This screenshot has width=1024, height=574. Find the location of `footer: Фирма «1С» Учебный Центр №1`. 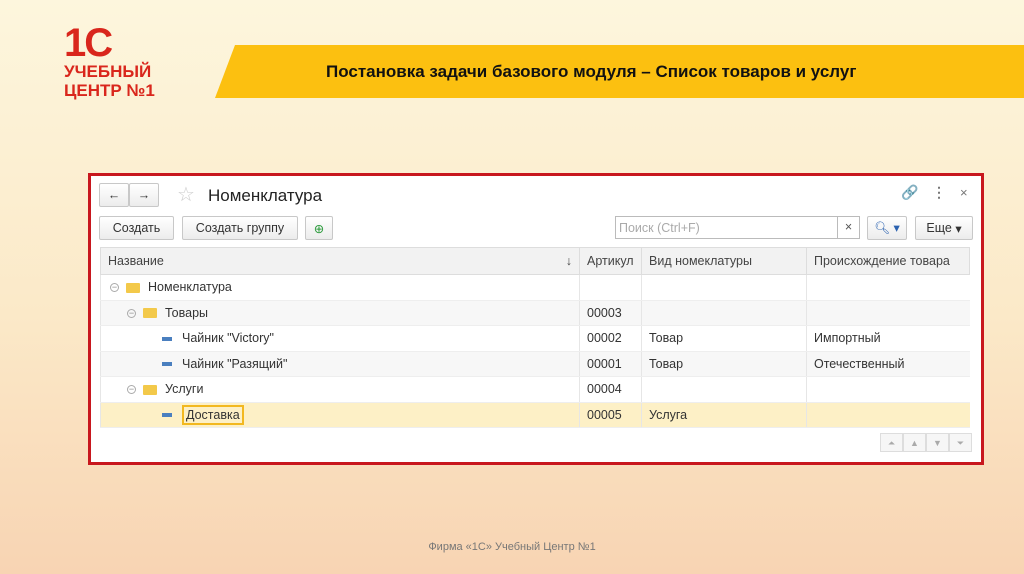

footer: Фирма «1С» Учебный Центр №1 is located at coordinates (512, 547).